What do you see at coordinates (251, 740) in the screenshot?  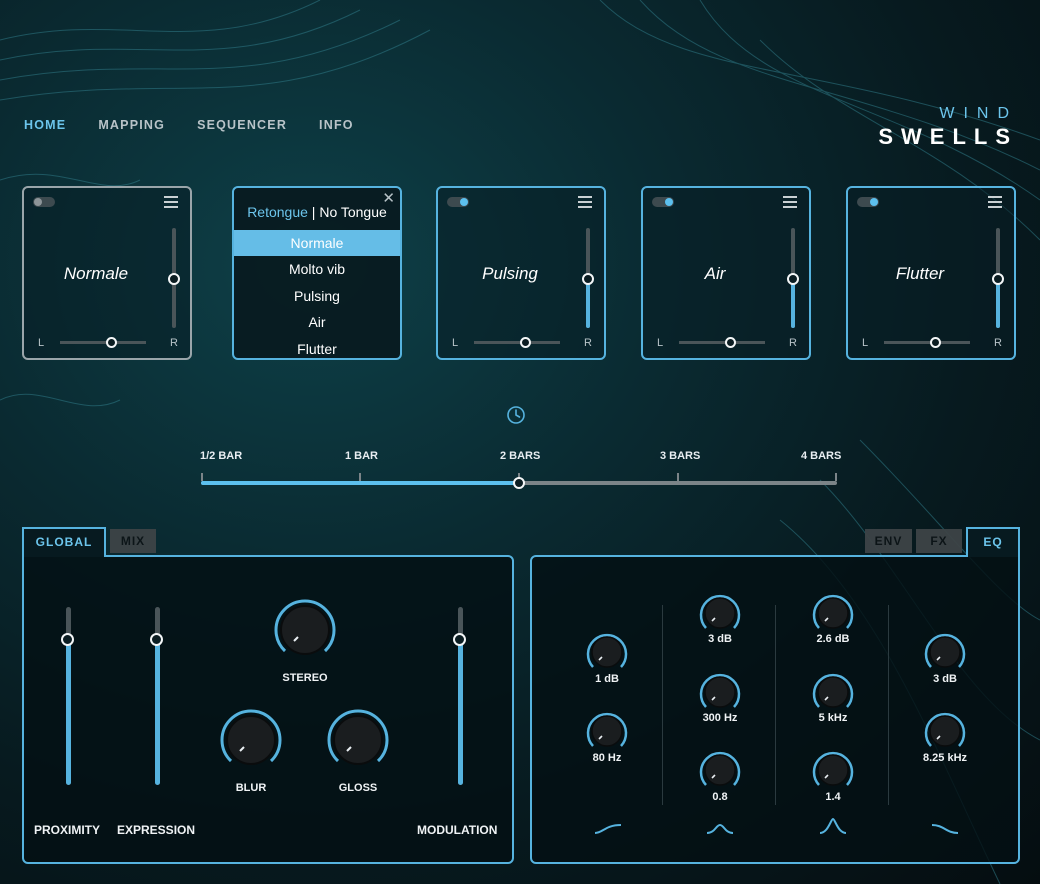 I see `blur-knob` at bounding box center [251, 740].